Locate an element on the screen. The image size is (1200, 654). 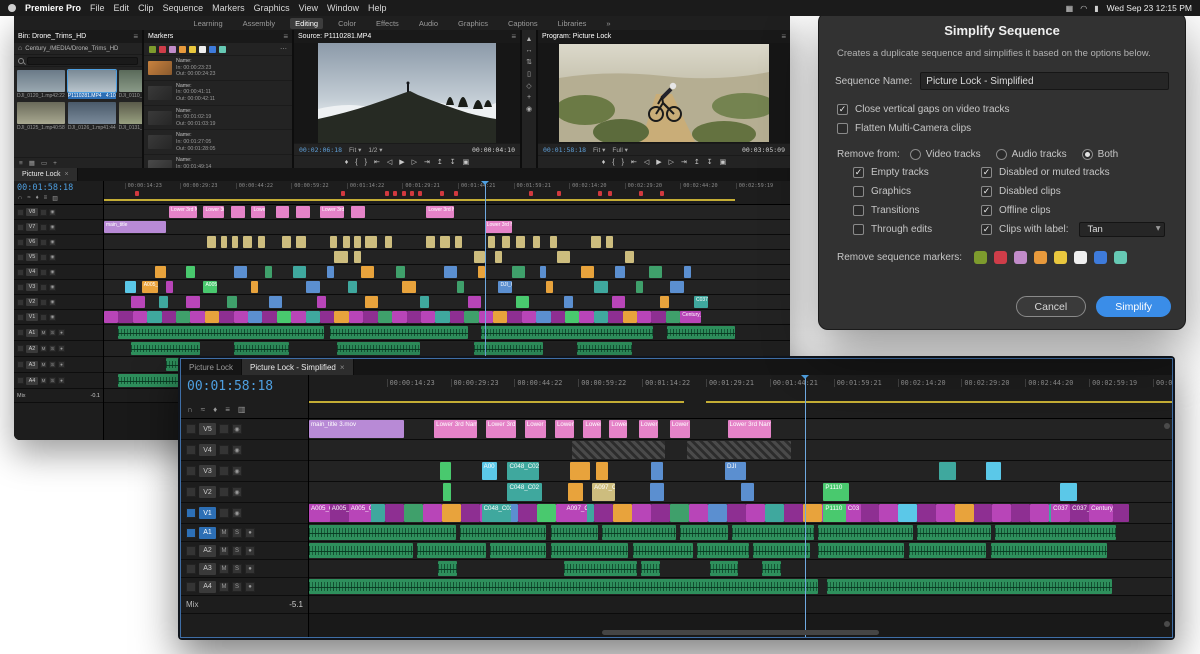
scroll-down-button is located at coordinates (1167, 624).